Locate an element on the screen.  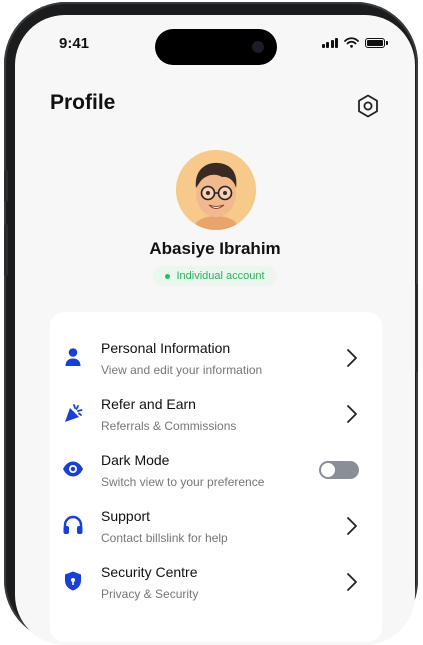
menu-item-title: Dark Mode is located at coordinates (135, 460).